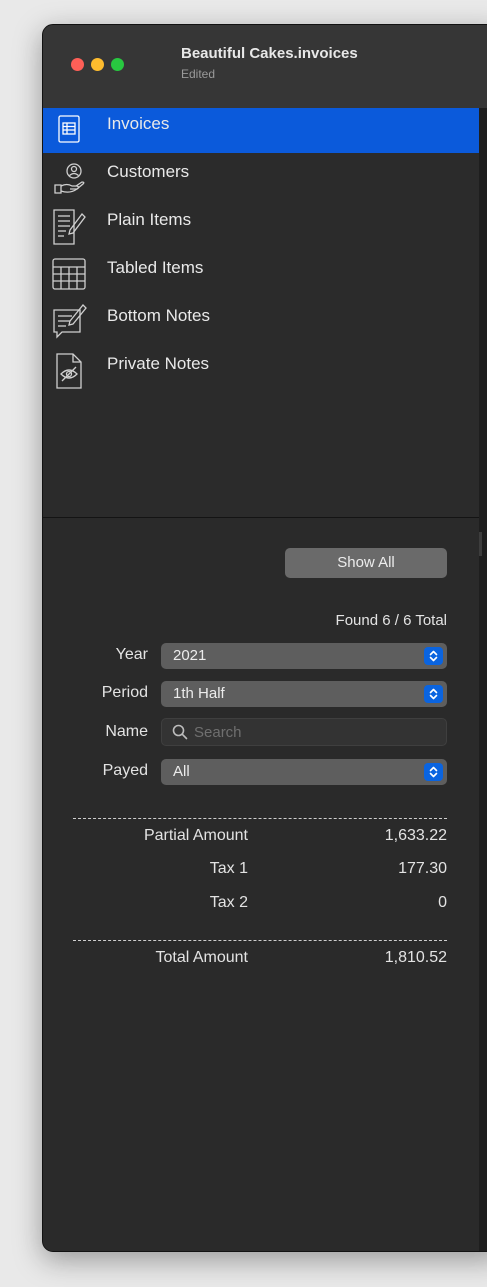 This screenshot has height=1287, width=487. What do you see at coordinates (190, 655) in the screenshot?
I see `year-select-value: 2021` at bounding box center [190, 655].